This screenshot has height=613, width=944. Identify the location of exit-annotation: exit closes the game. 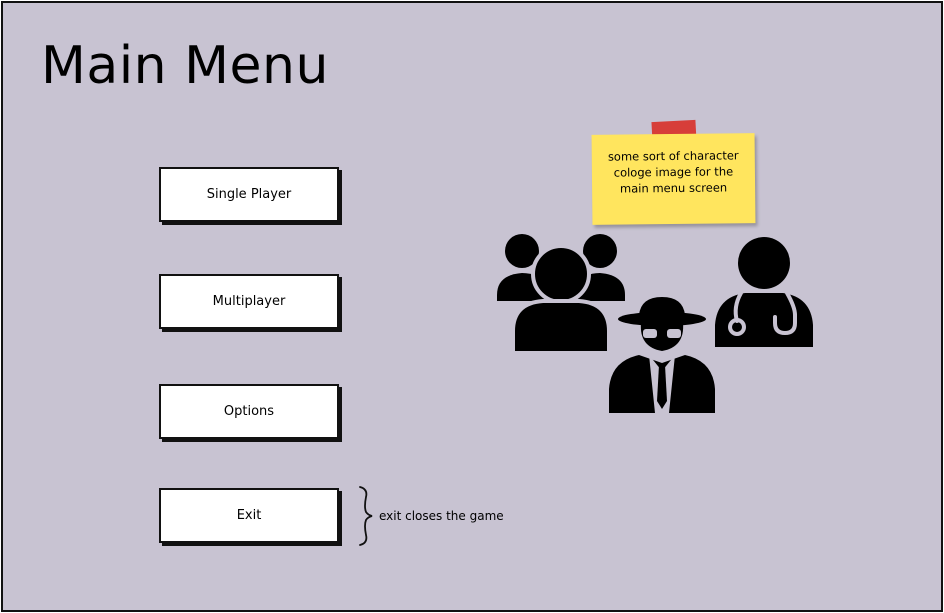
(430, 516).